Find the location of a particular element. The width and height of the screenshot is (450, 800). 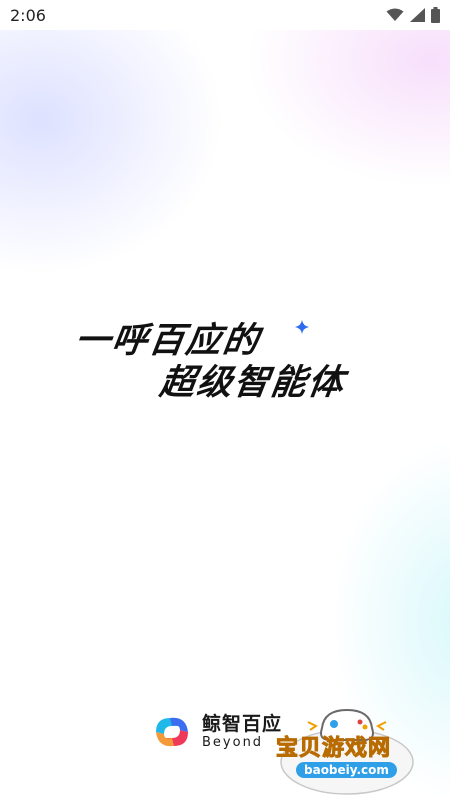

watermark-title: 宝贝游戏网 is located at coordinates (333, 749).